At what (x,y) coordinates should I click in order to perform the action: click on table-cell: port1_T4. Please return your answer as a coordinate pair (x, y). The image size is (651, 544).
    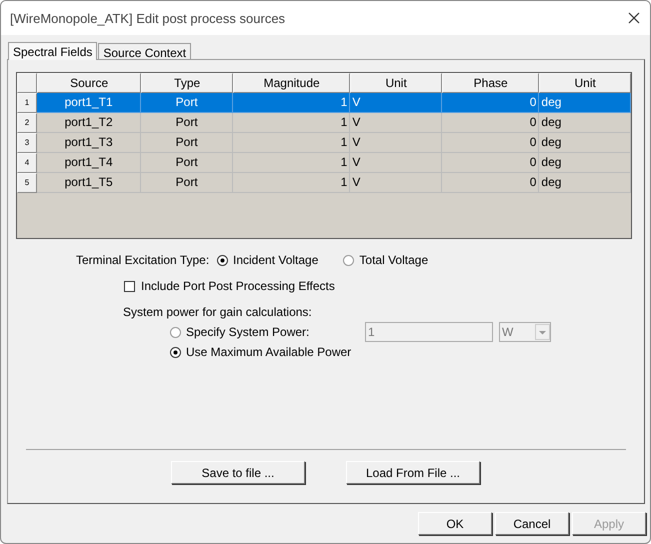
    Looking at the image, I should click on (89, 163).